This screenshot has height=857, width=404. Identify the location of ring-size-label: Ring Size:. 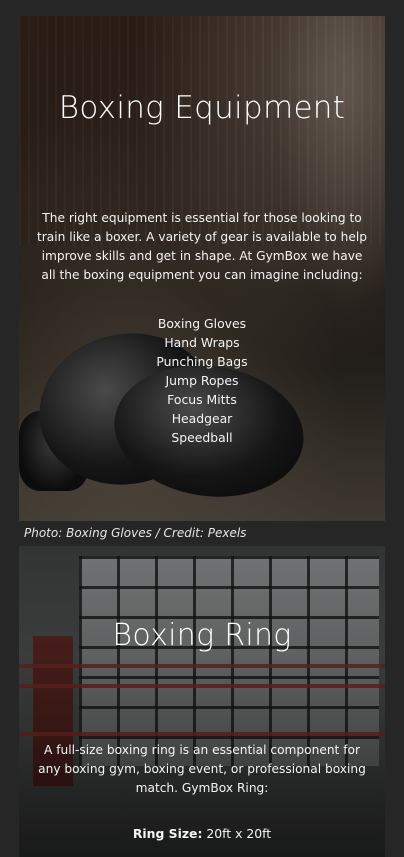
(167, 833).